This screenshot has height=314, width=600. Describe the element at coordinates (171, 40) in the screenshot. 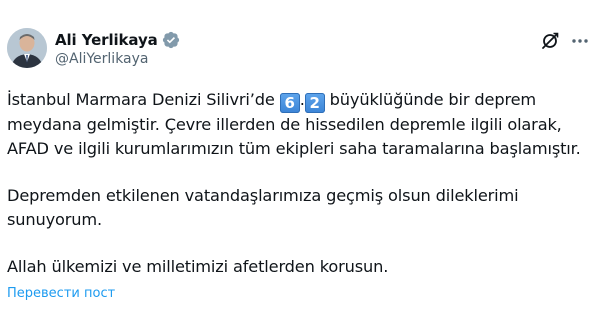

I see `verified-badge-icon` at that location.